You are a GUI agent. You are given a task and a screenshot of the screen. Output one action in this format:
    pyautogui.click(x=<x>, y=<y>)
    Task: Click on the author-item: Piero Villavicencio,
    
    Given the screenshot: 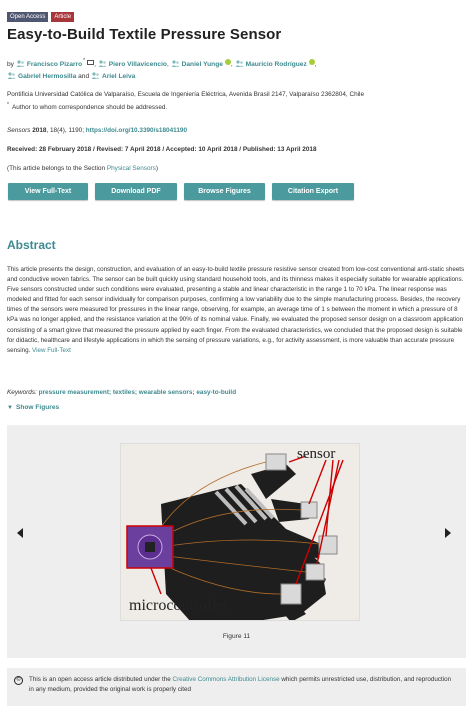 What is the action you would take?
    pyautogui.click(x=134, y=64)
    